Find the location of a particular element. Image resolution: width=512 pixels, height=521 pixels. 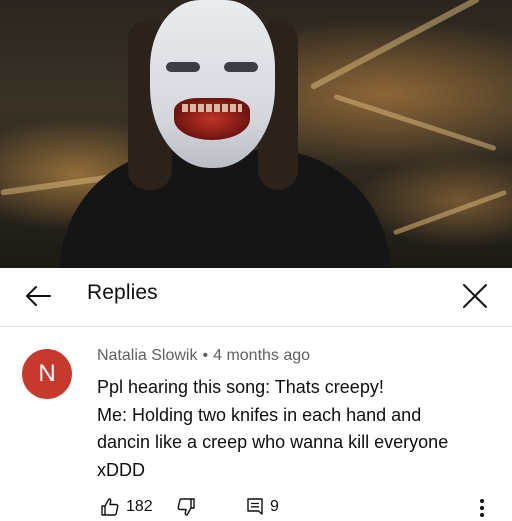

avatar-letter: N is located at coordinates (47, 373).